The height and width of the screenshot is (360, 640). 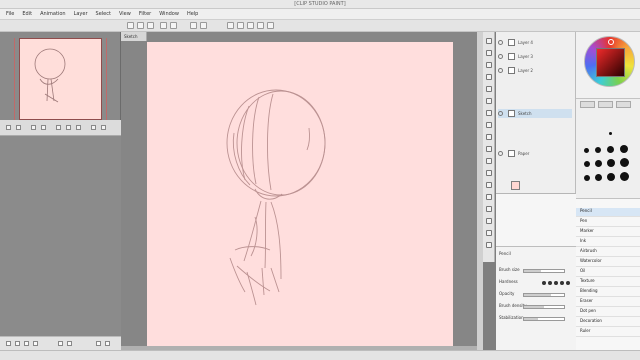 What do you see at coordinates (608, 252) in the screenshot?
I see `subtool-item: Airbrush` at bounding box center [608, 252].